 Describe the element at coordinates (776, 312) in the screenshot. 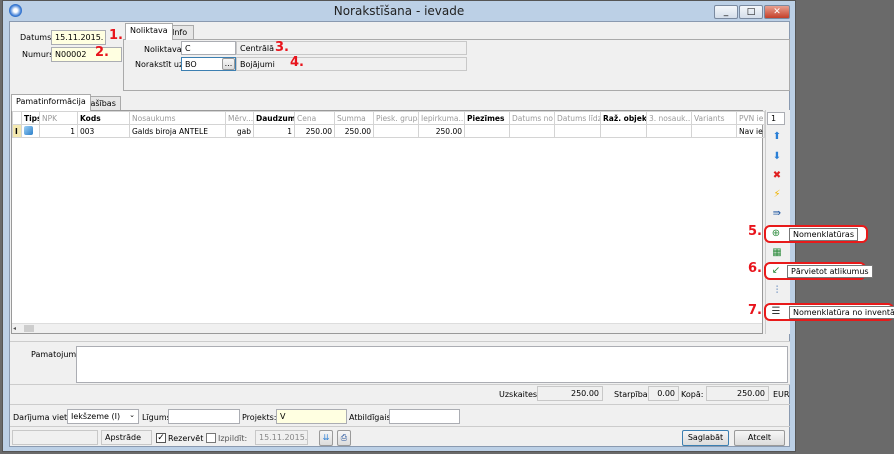

I see `tree-list-icon: ☰` at that location.